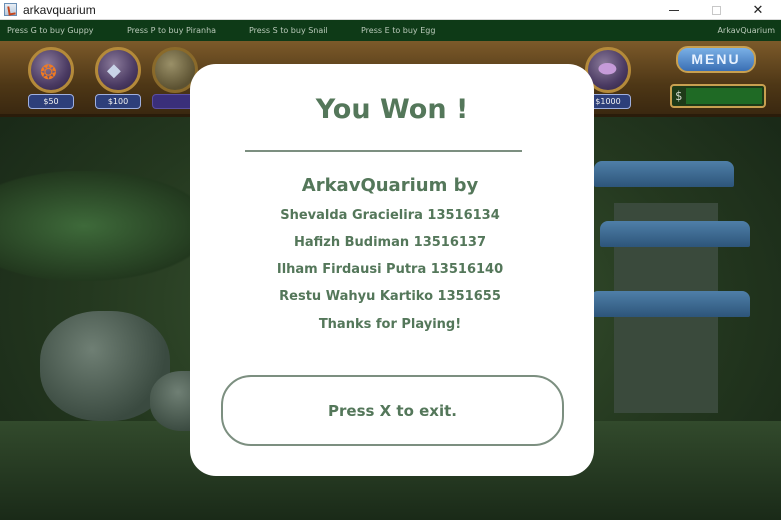  What do you see at coordinates (392, 410) in the screenshot?
I see `exit-button: Press X to exit.` at bounding box center [392, 410].